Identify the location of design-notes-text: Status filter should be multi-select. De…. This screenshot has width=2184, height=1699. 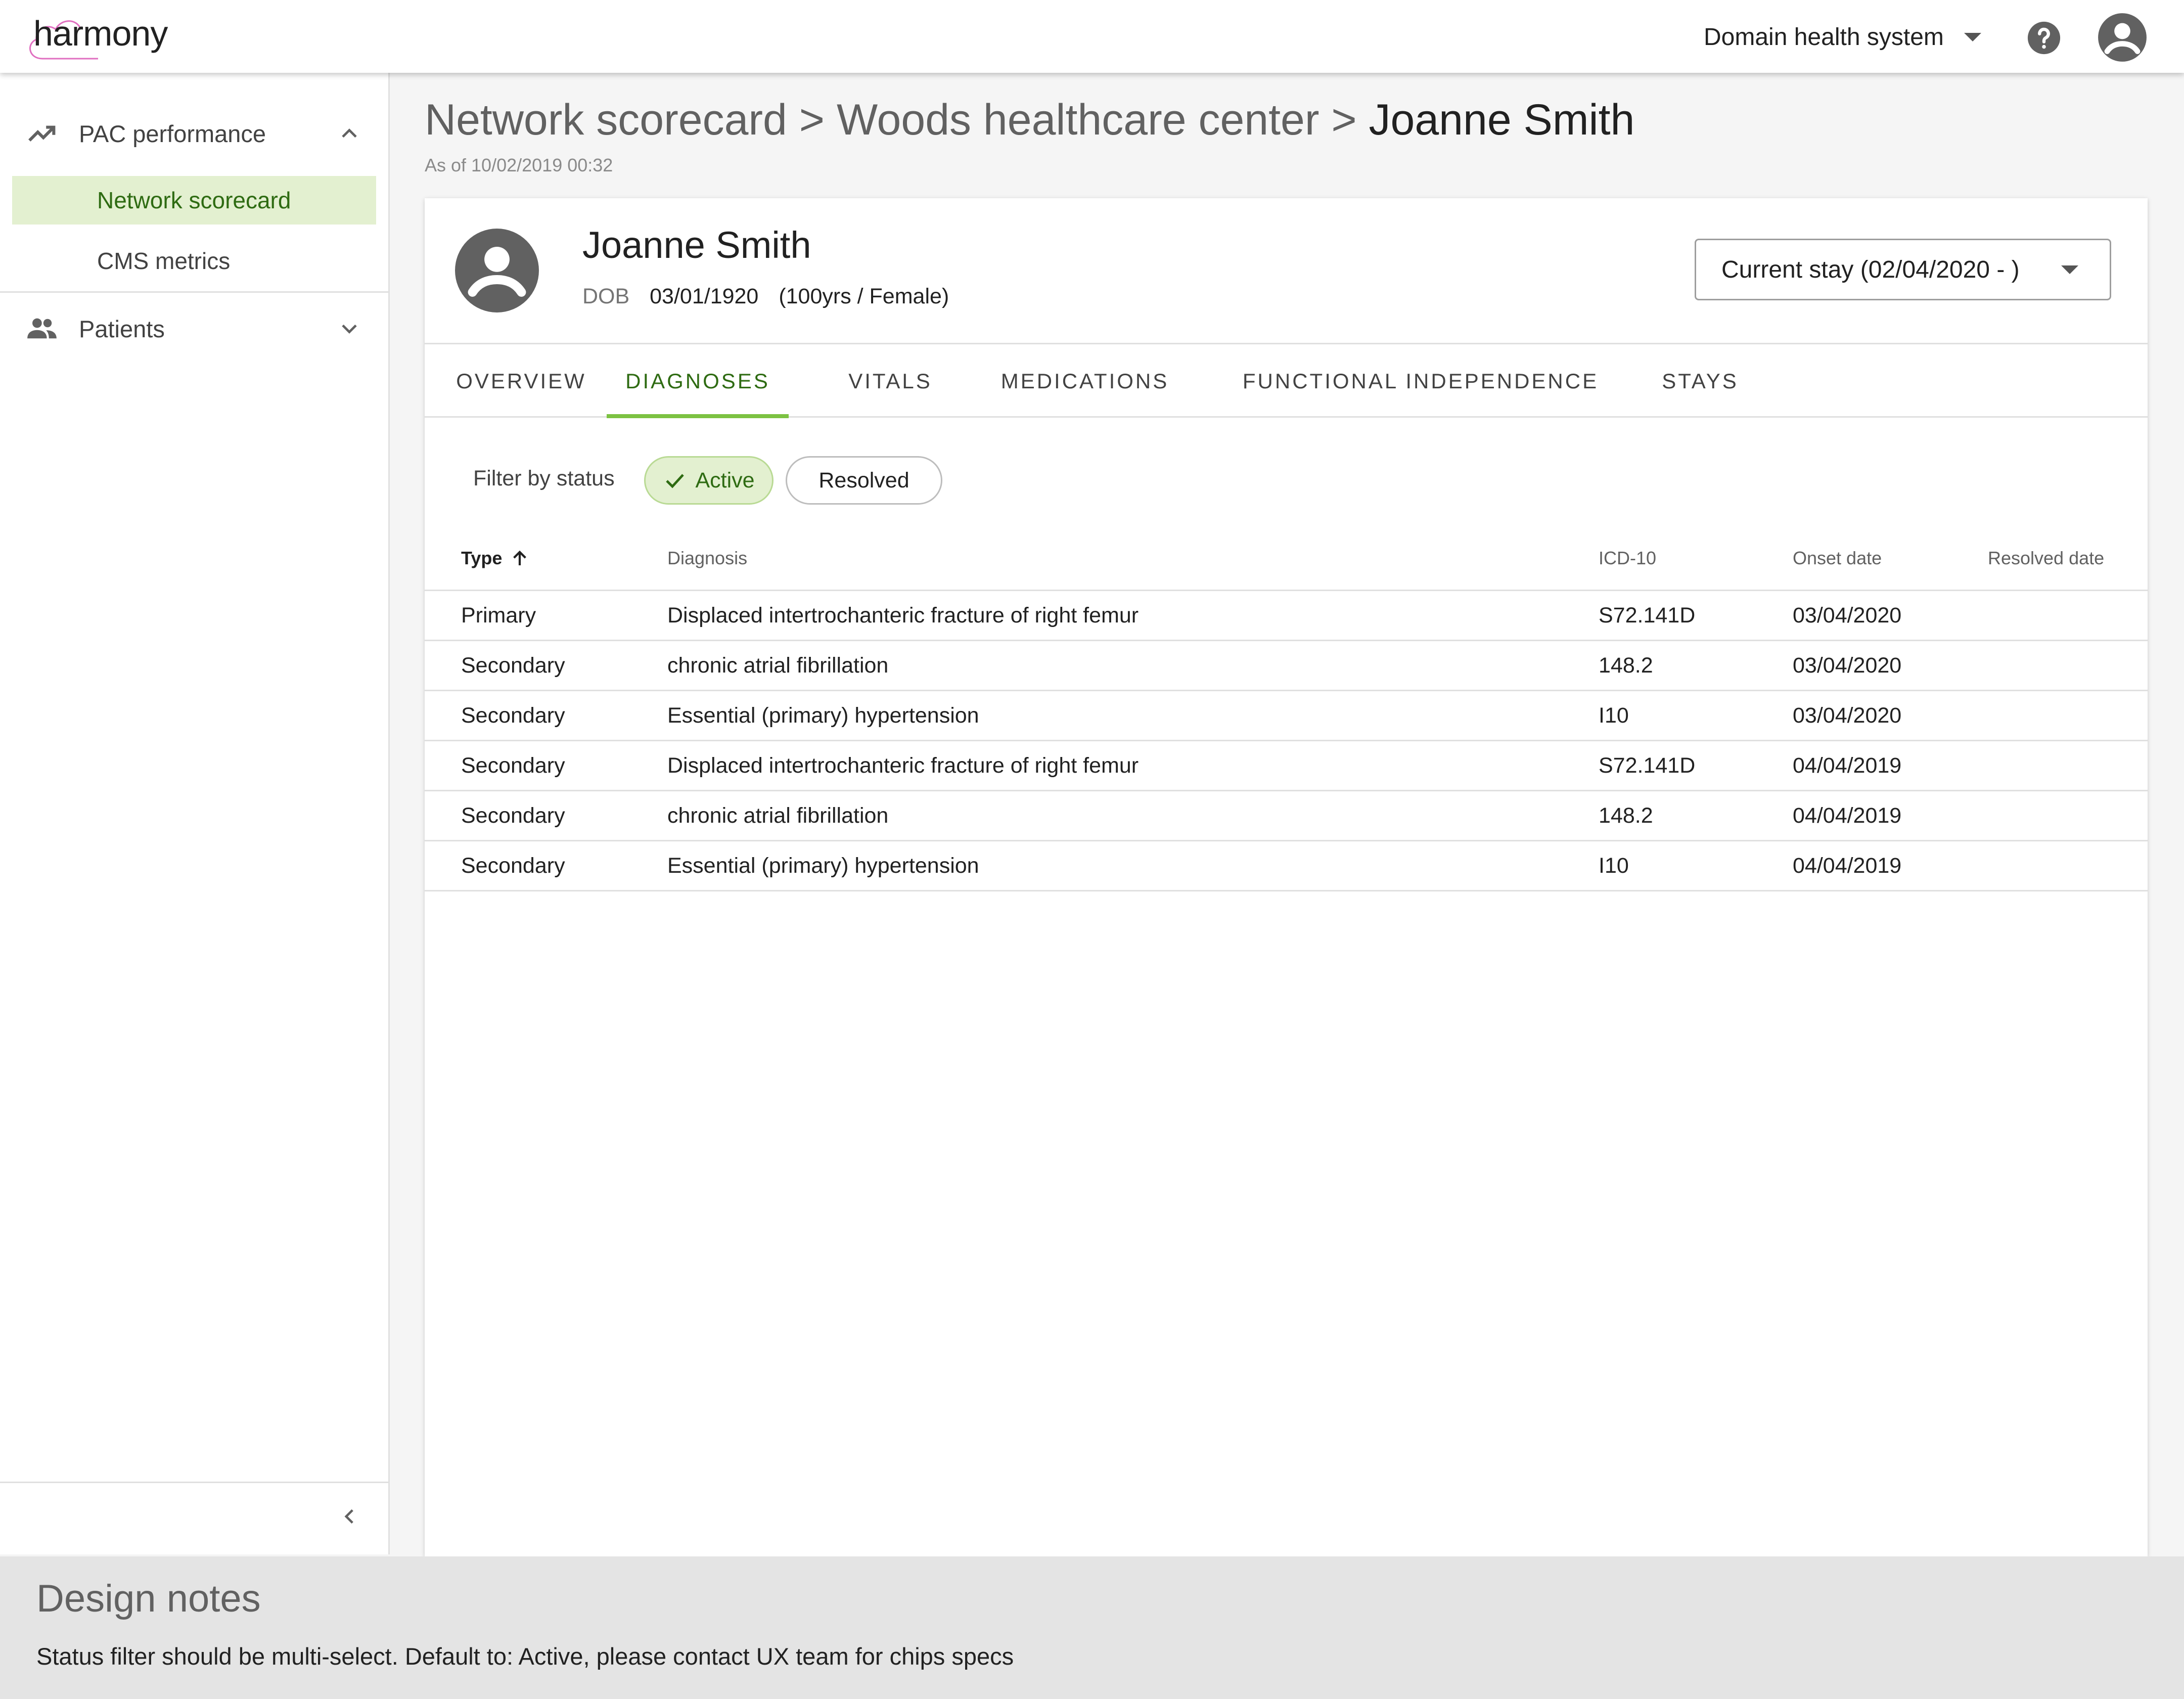
(525, 1656).